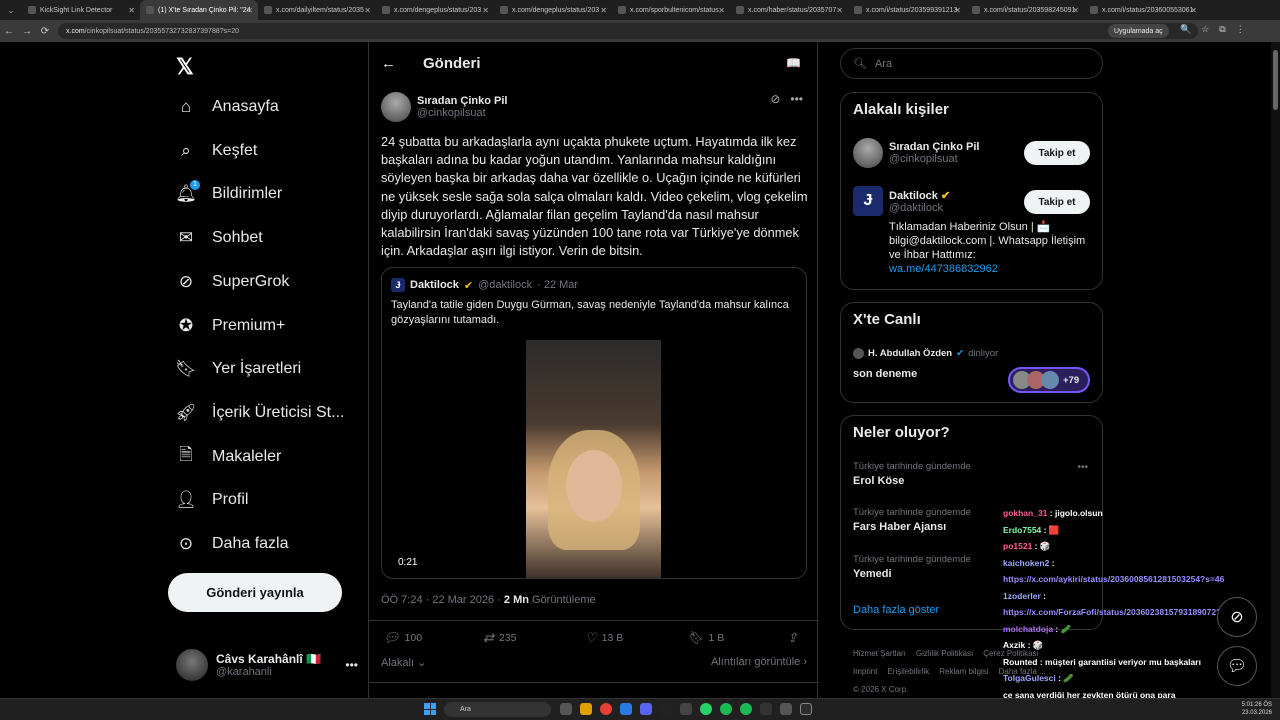  Describe the element at coordinates (1025, 10) in the screenshot. I see `browser-tab: x.com/i/status/203598245091 ✕` at that location.